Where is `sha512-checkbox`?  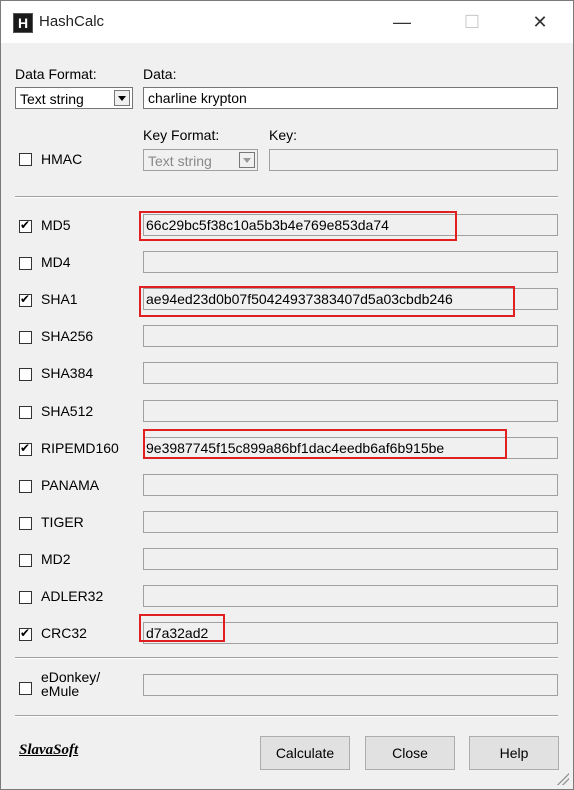 sha512-checkbox is located at coordinates (25, 412).